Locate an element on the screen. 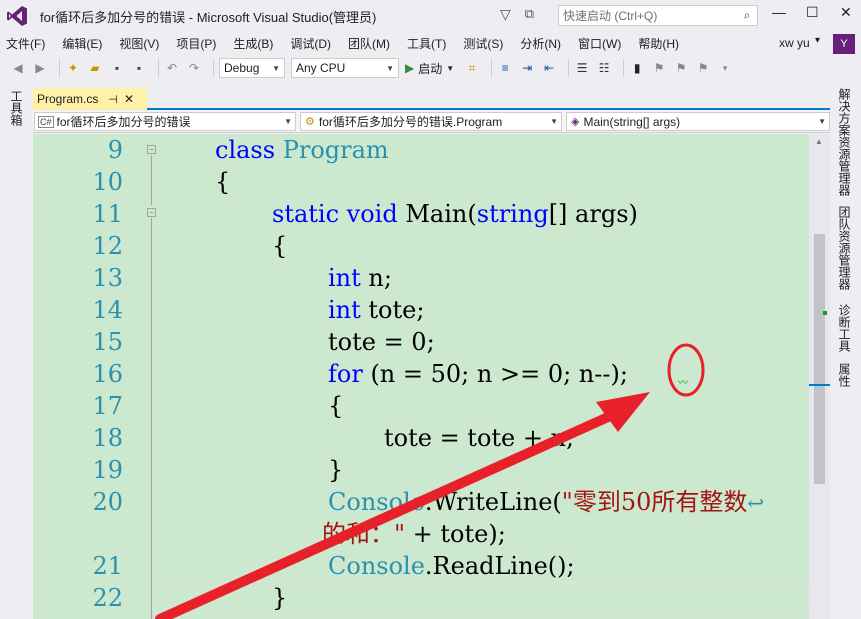 This screenshot has height=619, width=861. outdent-icon: ⇤ is located at coordinates (549, 68).